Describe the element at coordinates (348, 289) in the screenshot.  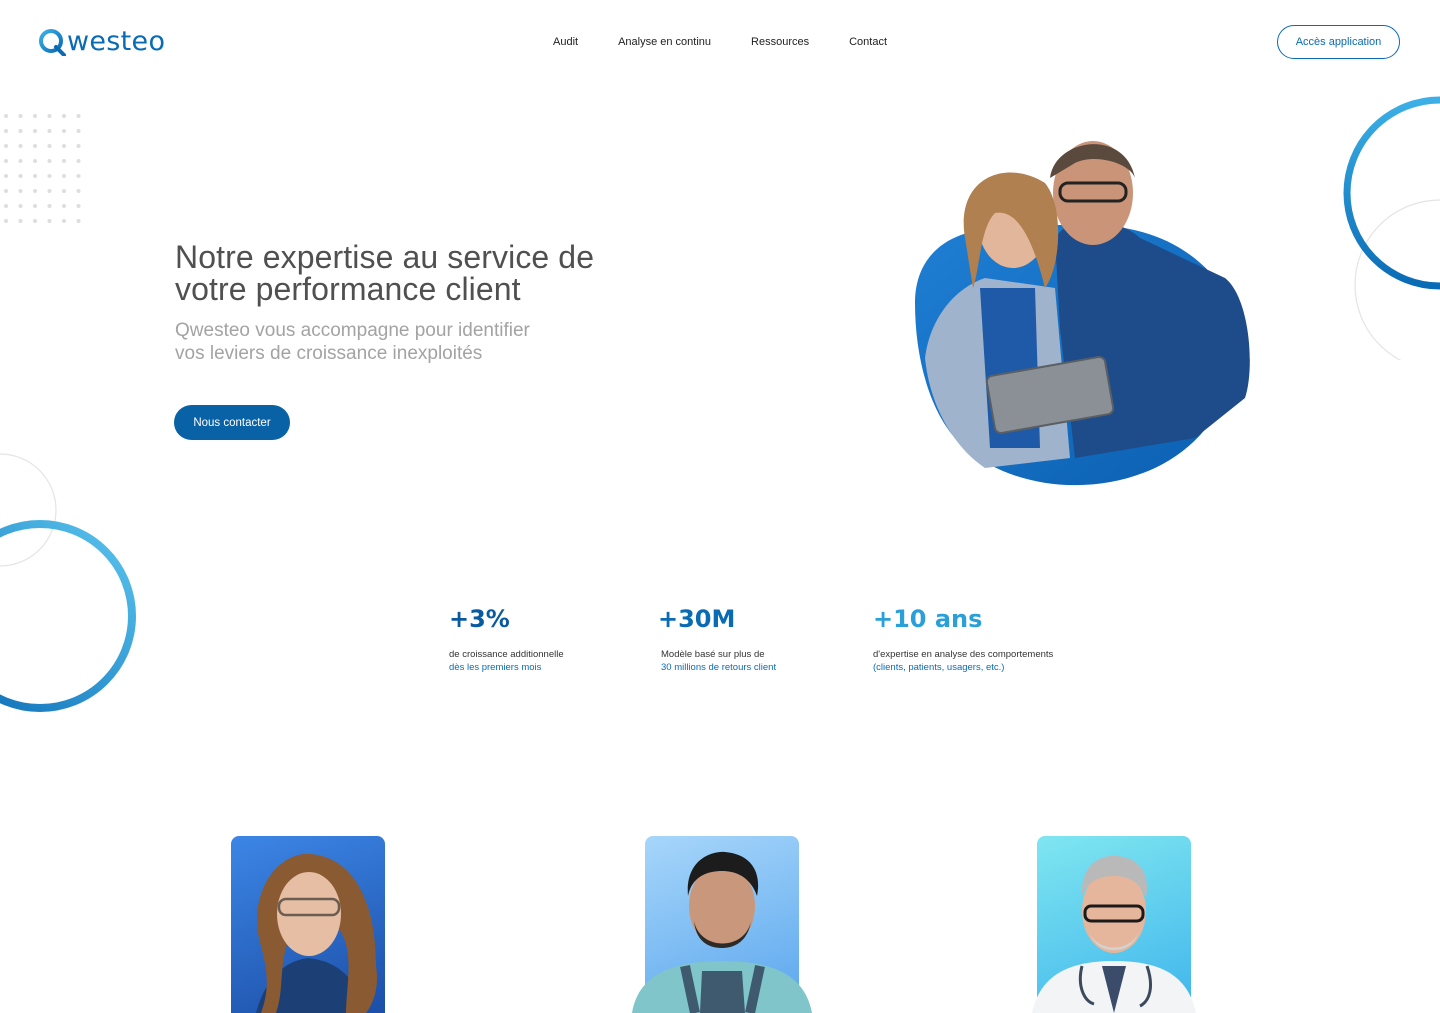
I see `hero-title-line2: votre performance client` at that location.